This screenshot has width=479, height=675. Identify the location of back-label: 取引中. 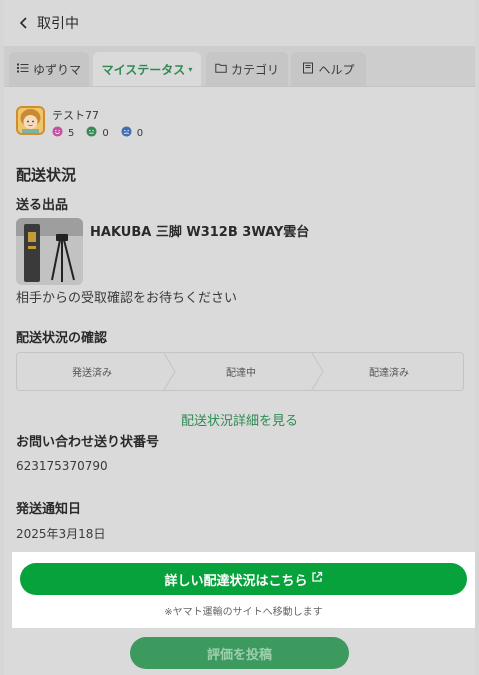
(58, 24).